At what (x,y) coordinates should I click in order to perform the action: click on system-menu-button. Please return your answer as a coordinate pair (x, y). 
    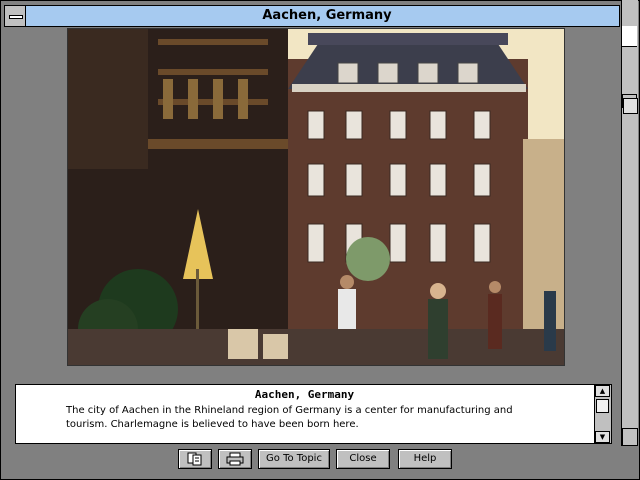
    Looking at the image, I should click on (15, 16).